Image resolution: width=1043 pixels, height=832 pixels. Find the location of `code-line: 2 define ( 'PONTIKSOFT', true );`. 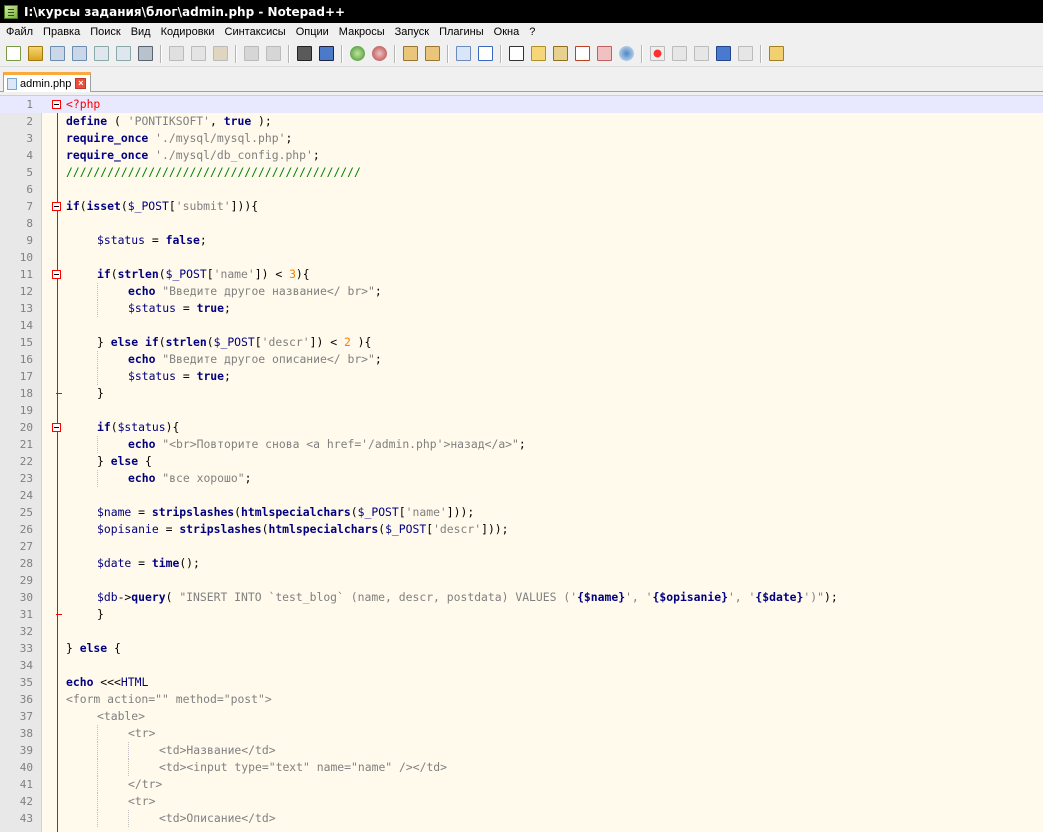

code-line: 2 define ( 'PONTIKSOFT', true ); is located at coordinates (521, 121).